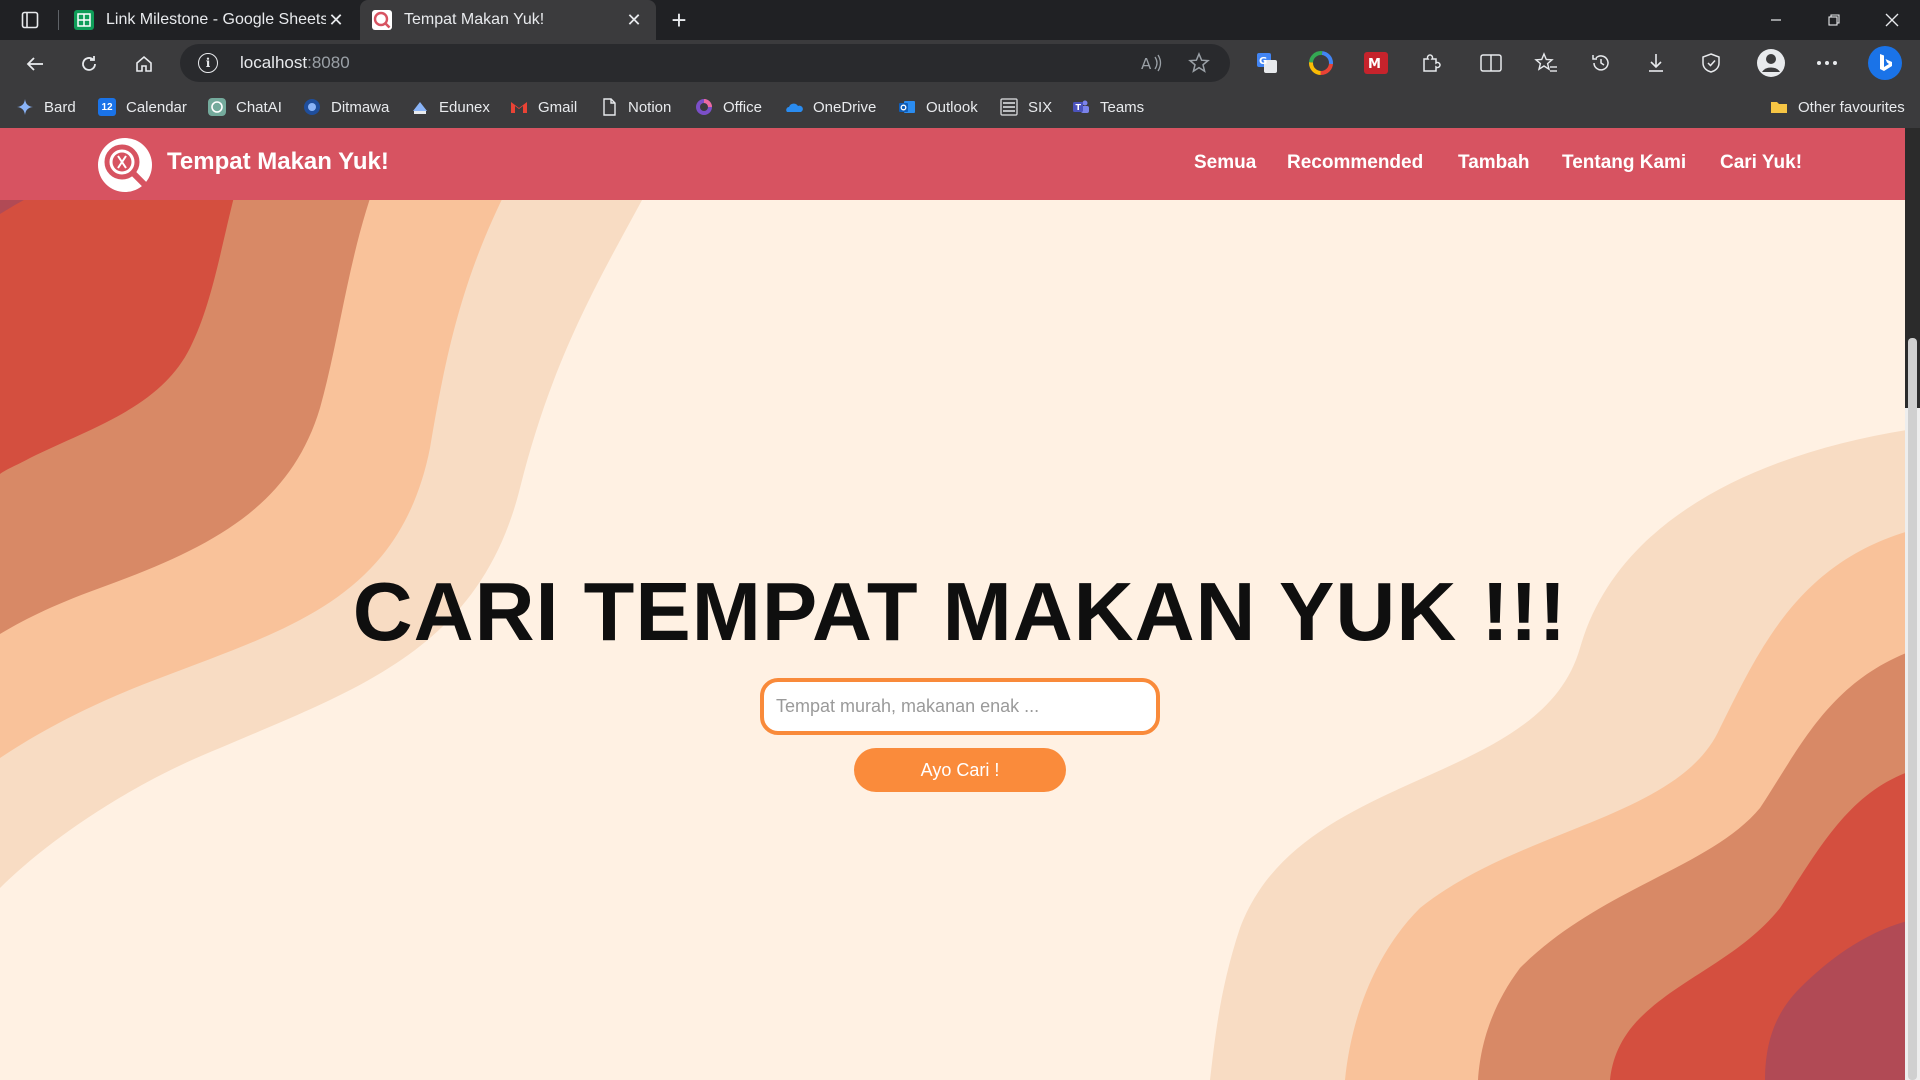 The height and width of the screenshot is (1080, 1920). I want to click on bookmark-six: SIX, so click(1026, 107).